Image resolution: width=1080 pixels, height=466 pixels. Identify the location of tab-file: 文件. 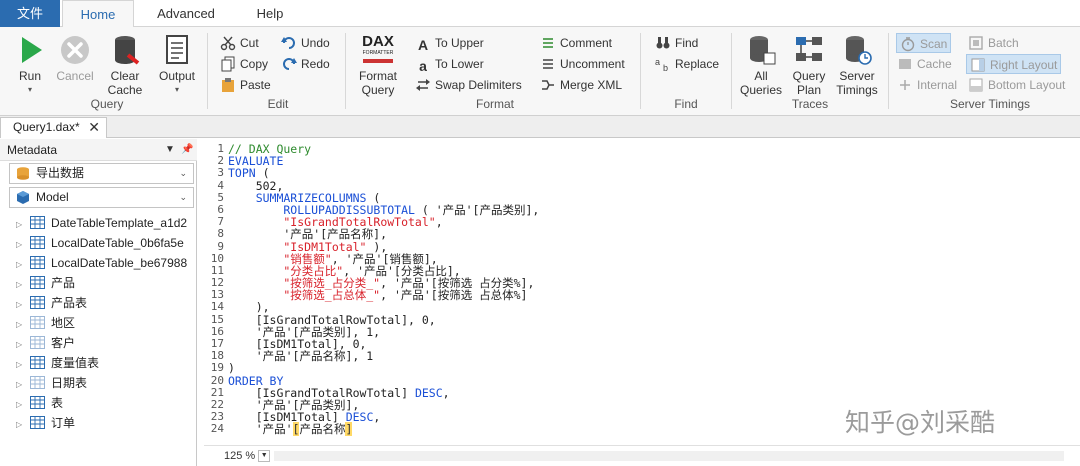
(30, 13).